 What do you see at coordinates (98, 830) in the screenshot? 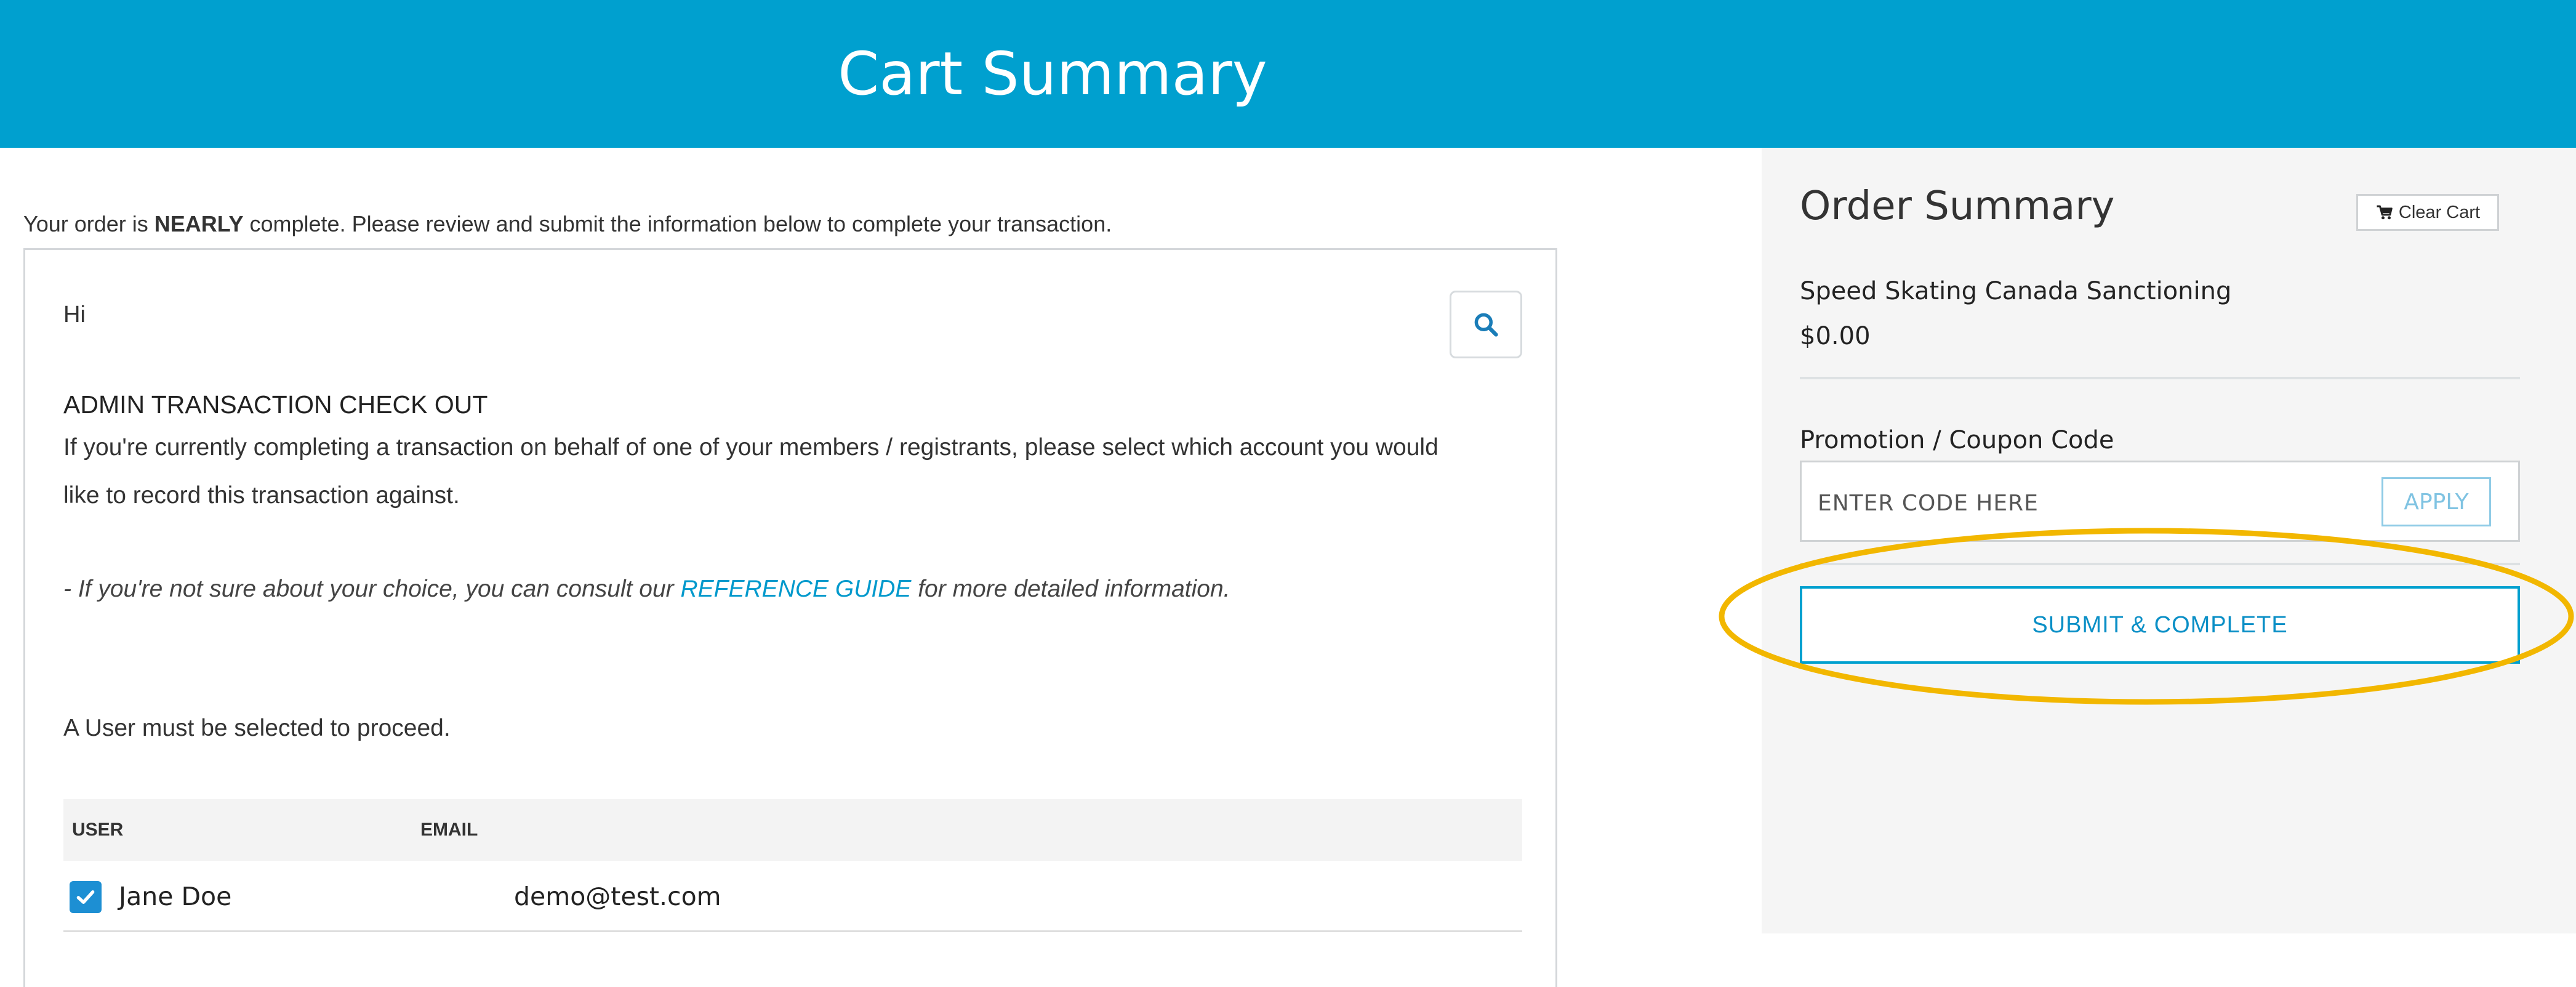
I see `column-header-user: USER` at bounding box center [98, 830].